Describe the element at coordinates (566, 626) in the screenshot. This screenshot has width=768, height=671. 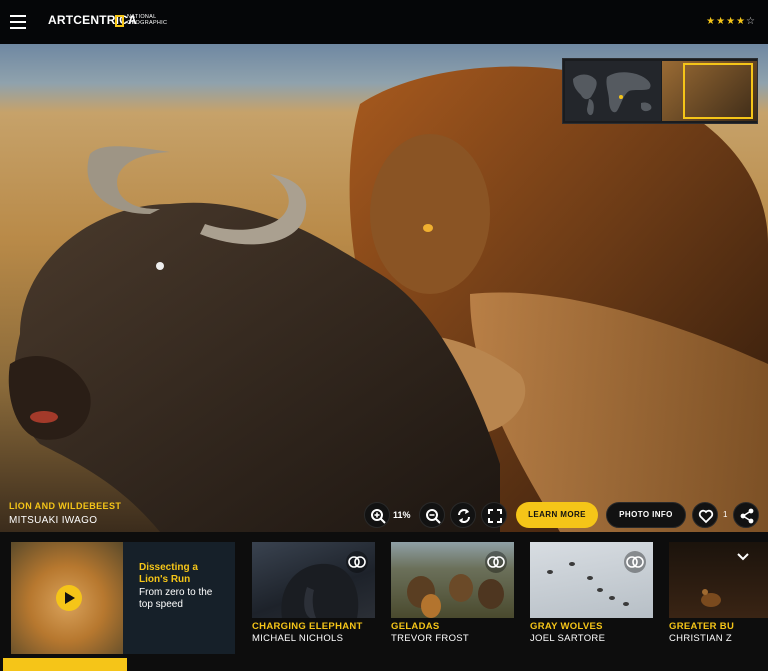
I see `related-title: GRAY WOLVES` at that location.